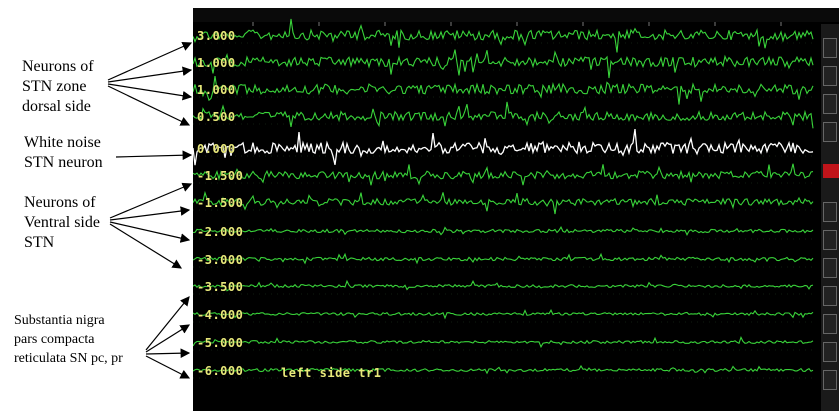 This screenshot has height=411, width=839. I want to click on scale-label: 3.000, so click(216, 36).